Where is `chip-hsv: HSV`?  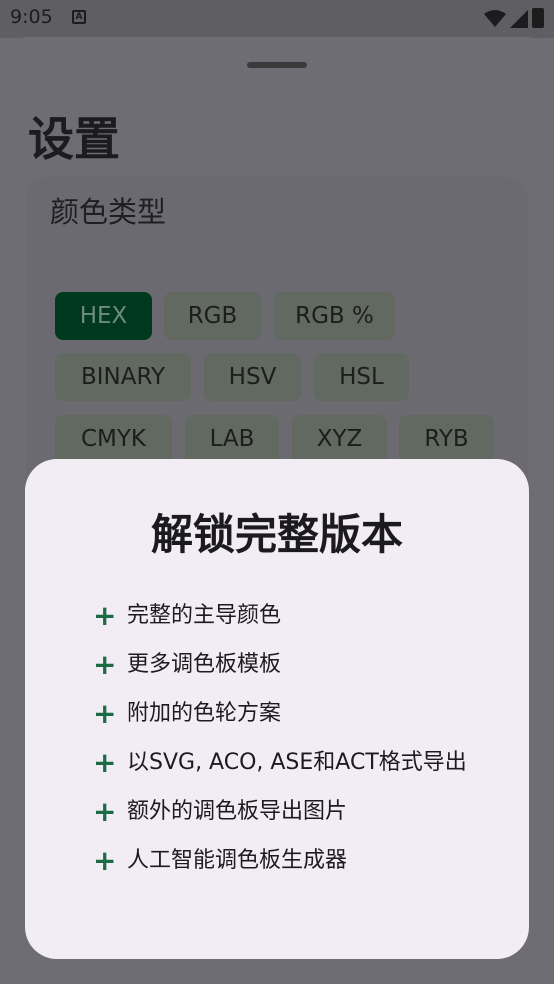
chip-hsv: HSV is located at coordinates (252, 377).